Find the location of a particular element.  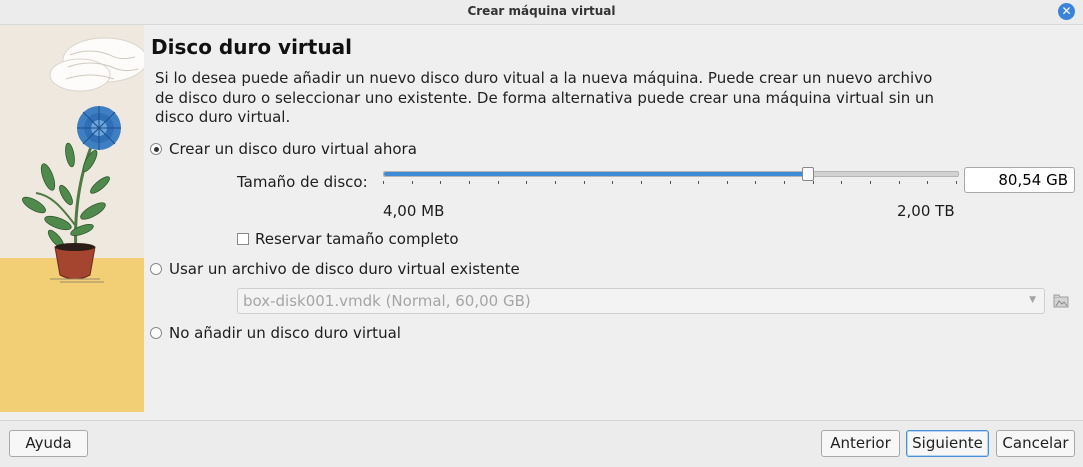

no-disk-label: No añadir un disco duro virtual is located at coordinates (285, 333).